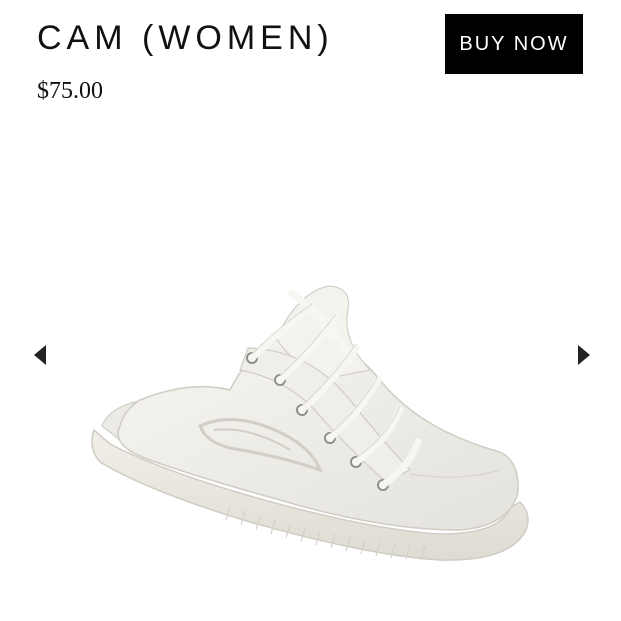  I want to click on product-title: CAM (WOMEN), so click(185, 38).